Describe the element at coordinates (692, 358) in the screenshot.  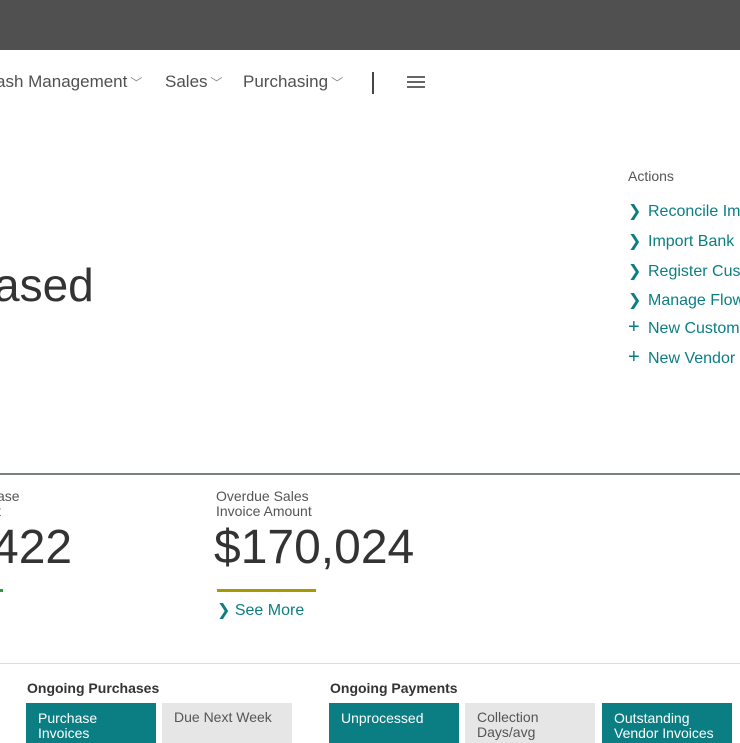
I see `action-label: New Vendor` at that location.